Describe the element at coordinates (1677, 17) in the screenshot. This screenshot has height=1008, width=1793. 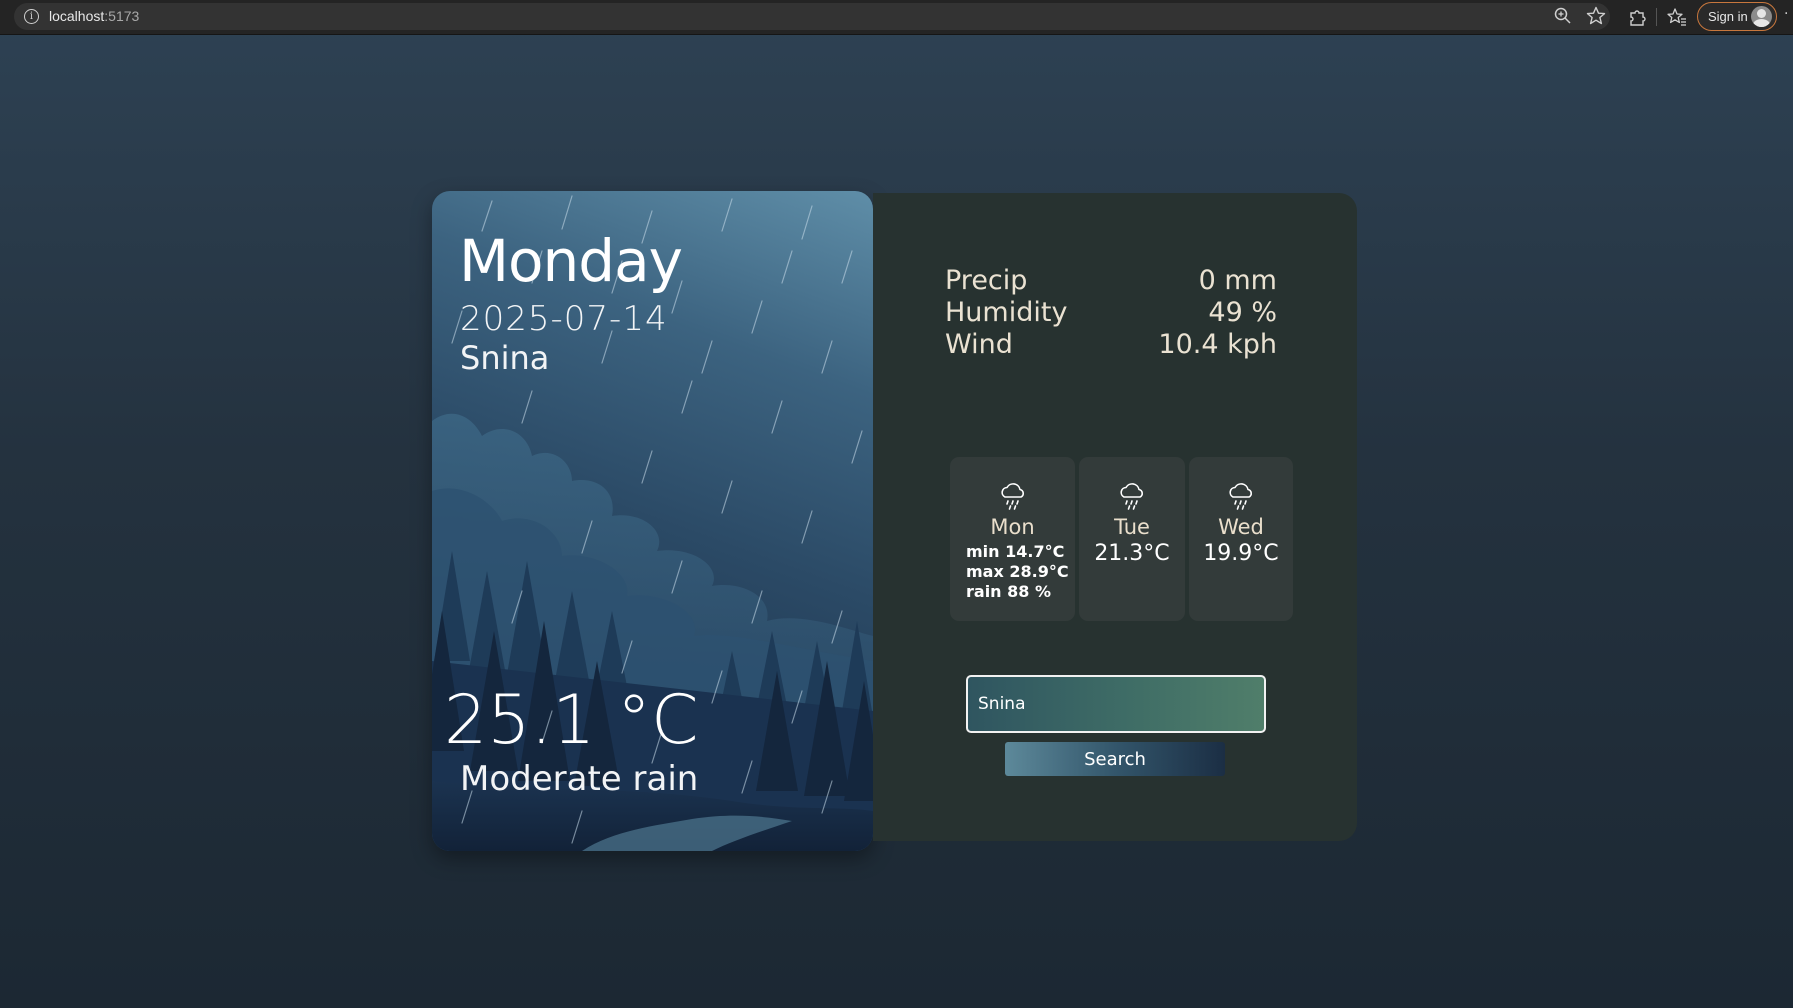
I see `favorites-icon` at that location.